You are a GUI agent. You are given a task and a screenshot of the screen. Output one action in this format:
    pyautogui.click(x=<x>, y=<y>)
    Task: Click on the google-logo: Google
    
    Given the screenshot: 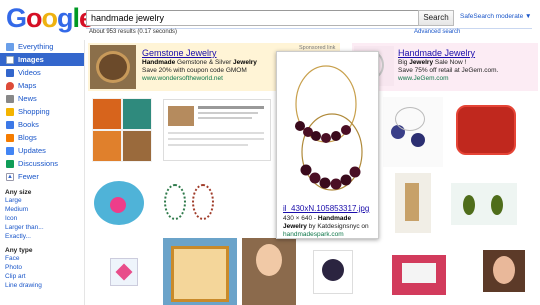 What is the action you would take?
    pyautogui.click(x=50, y=18)
    